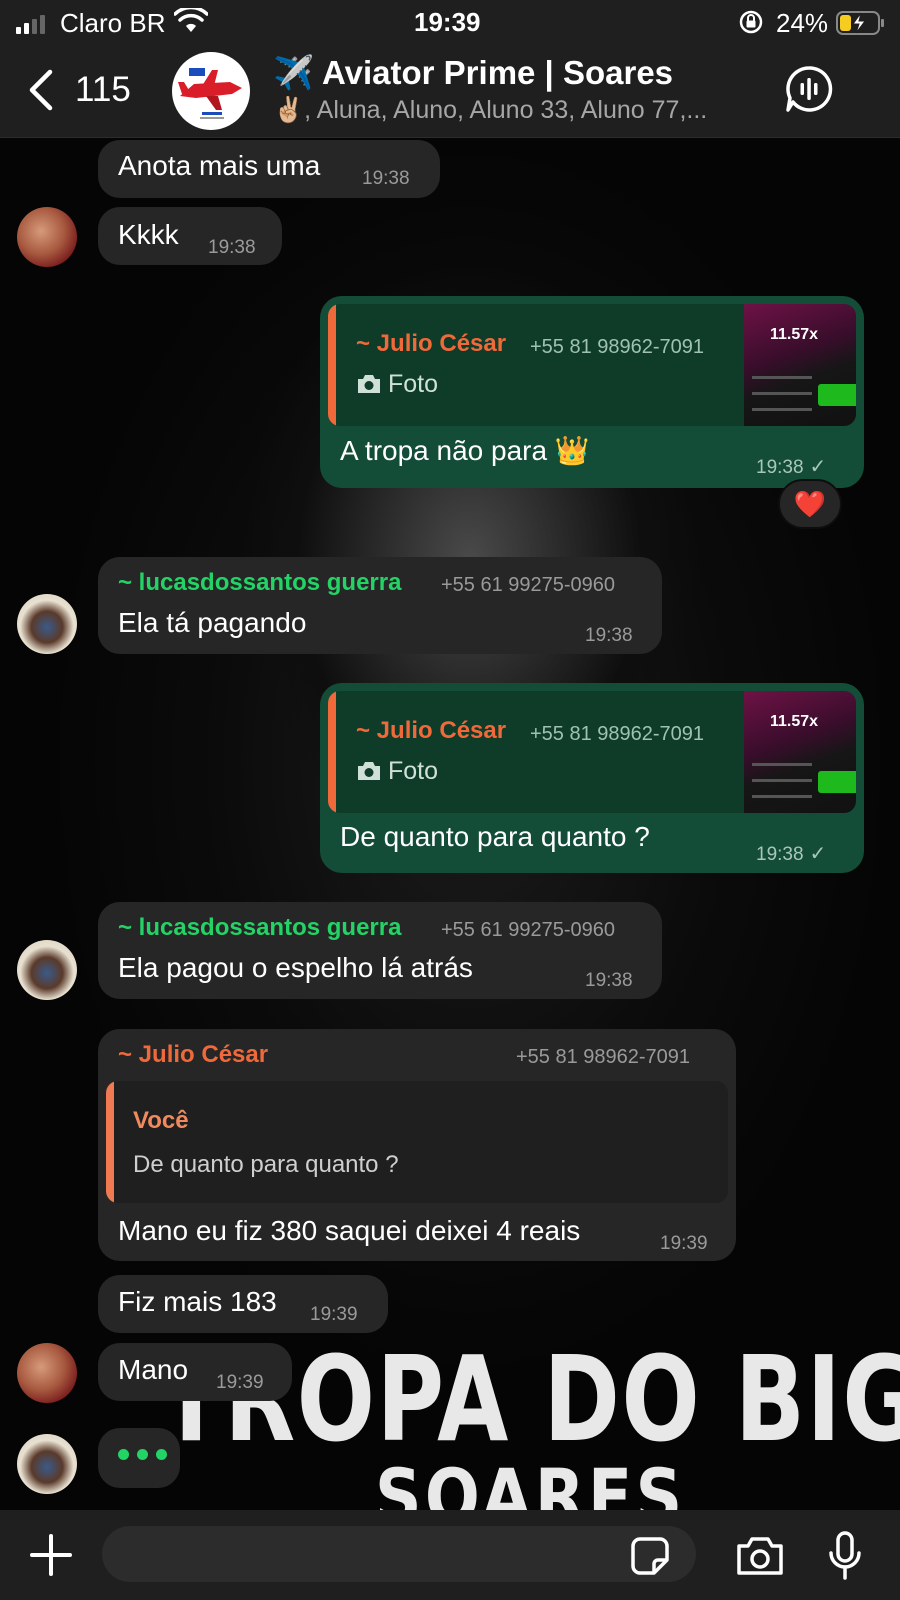  I want to click on group-call-button, so click(809, 91).